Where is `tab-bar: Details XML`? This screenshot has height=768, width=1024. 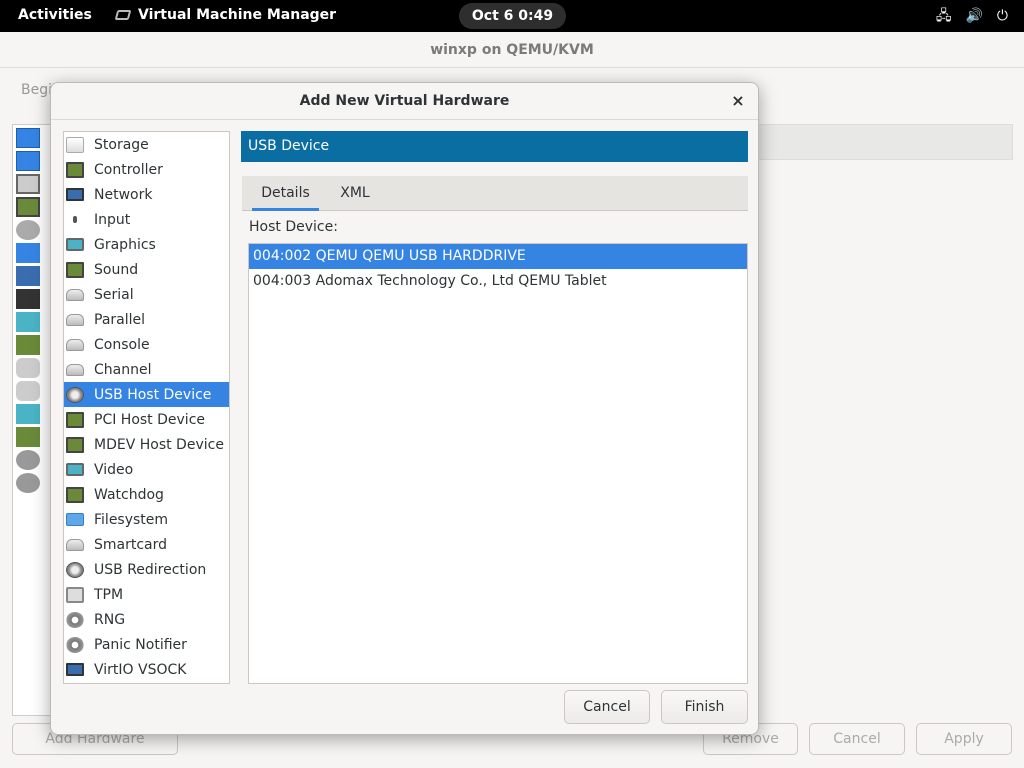
tab-bar: Details XML is located at coordinates (495, 193).